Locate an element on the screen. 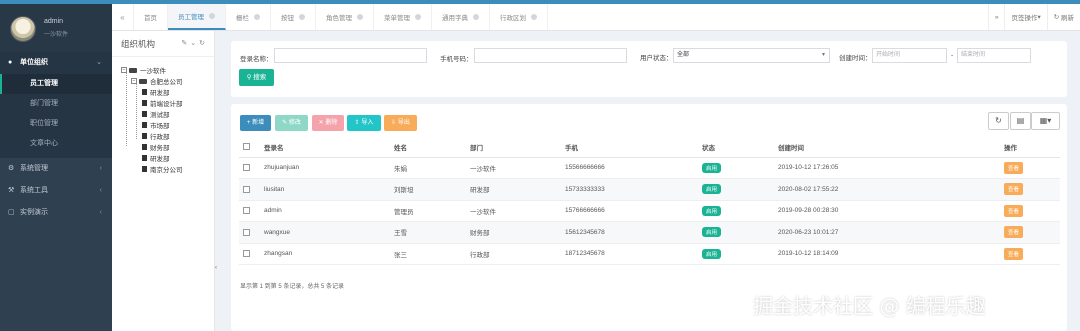  tab-label: 通用字典 is located at coordinates (455, 18).